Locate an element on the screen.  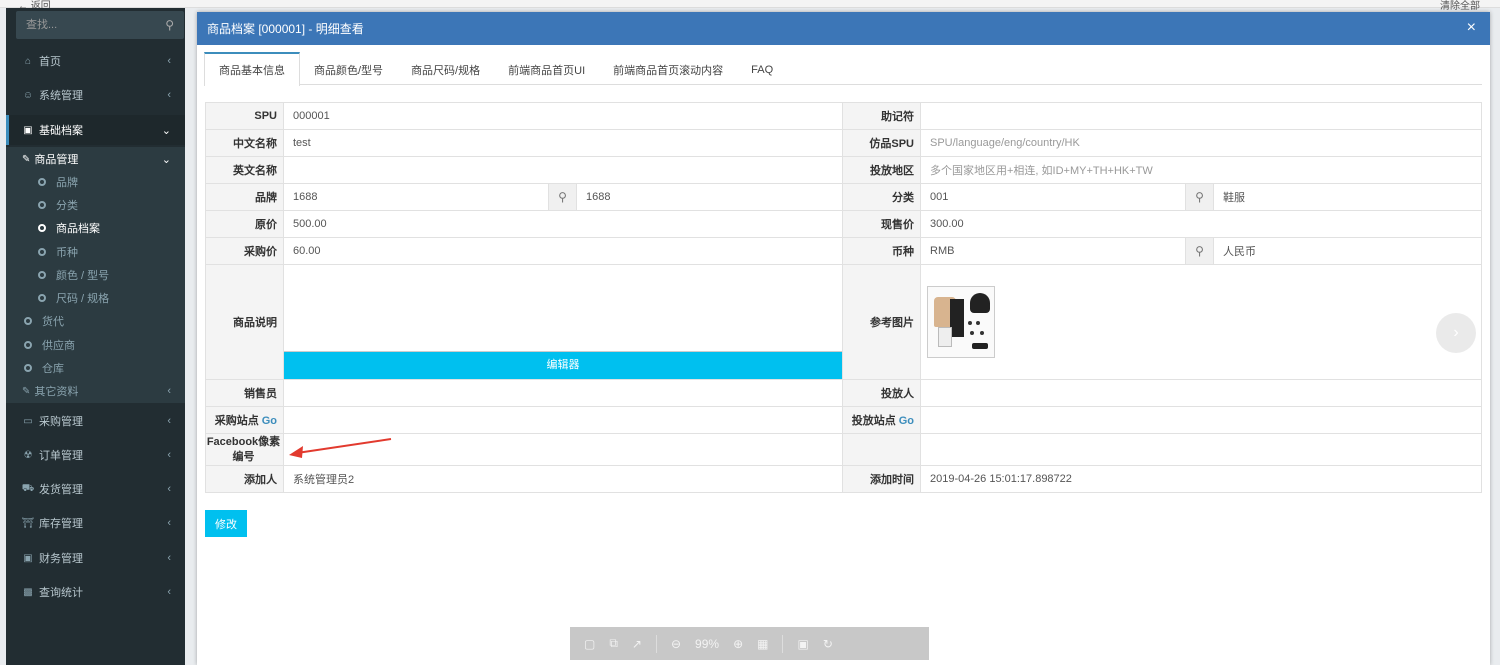
sidebar-item-product-mgmt: ✎ 商品管理 ⌄ is located at coordinates (95, 159).